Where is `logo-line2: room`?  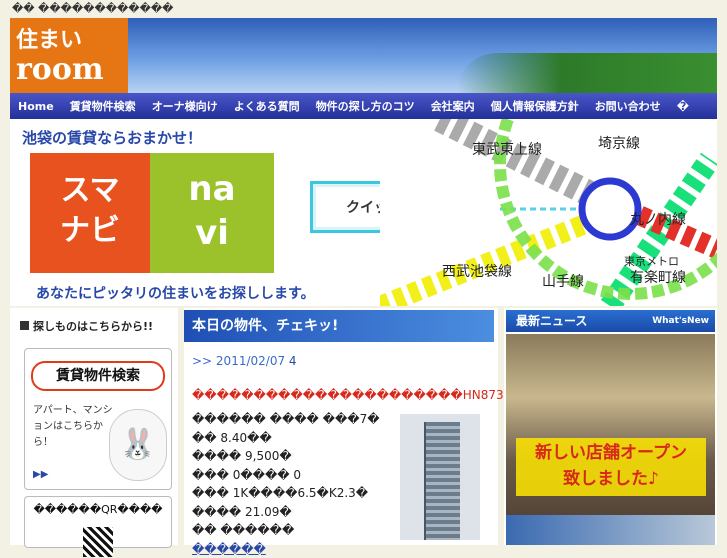 logo-line2: room is located at coordinates (60, 69).